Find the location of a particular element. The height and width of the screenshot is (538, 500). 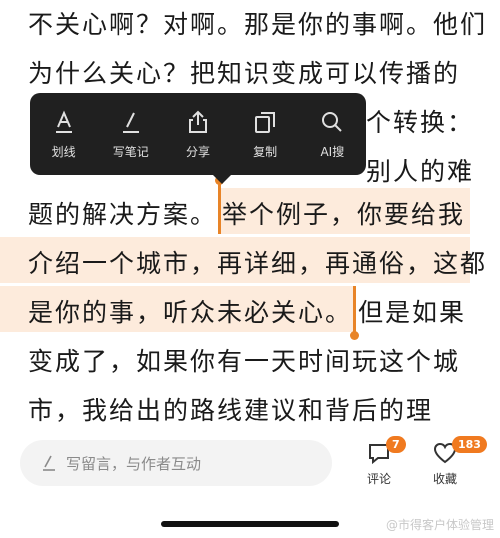

ai-search-button: AI搜 is located at coordinates (332, 134).